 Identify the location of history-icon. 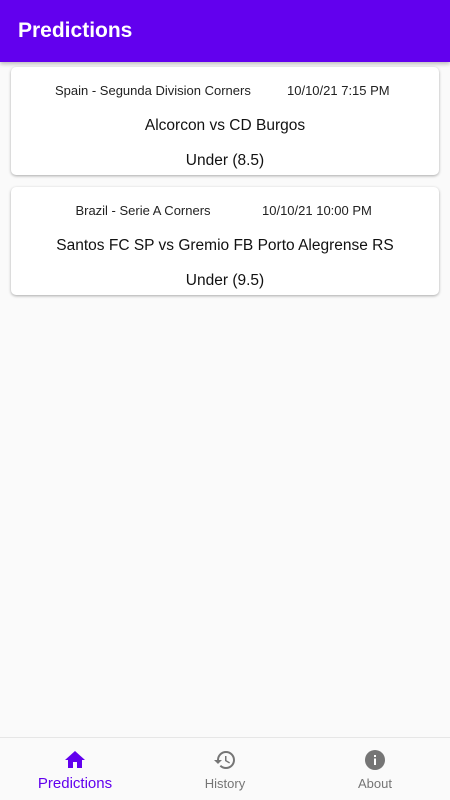
(224, 760).